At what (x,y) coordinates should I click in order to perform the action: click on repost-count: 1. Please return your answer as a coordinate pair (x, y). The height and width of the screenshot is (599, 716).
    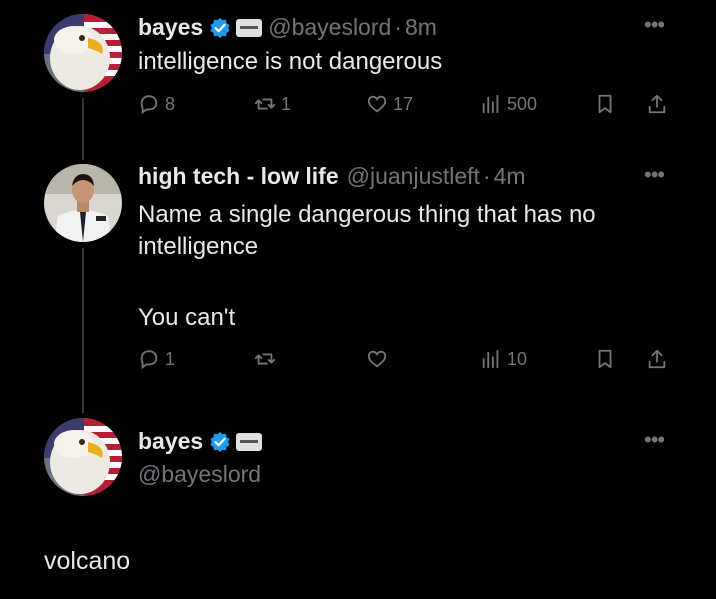
    Looking at the image, I should click on (286, 103).